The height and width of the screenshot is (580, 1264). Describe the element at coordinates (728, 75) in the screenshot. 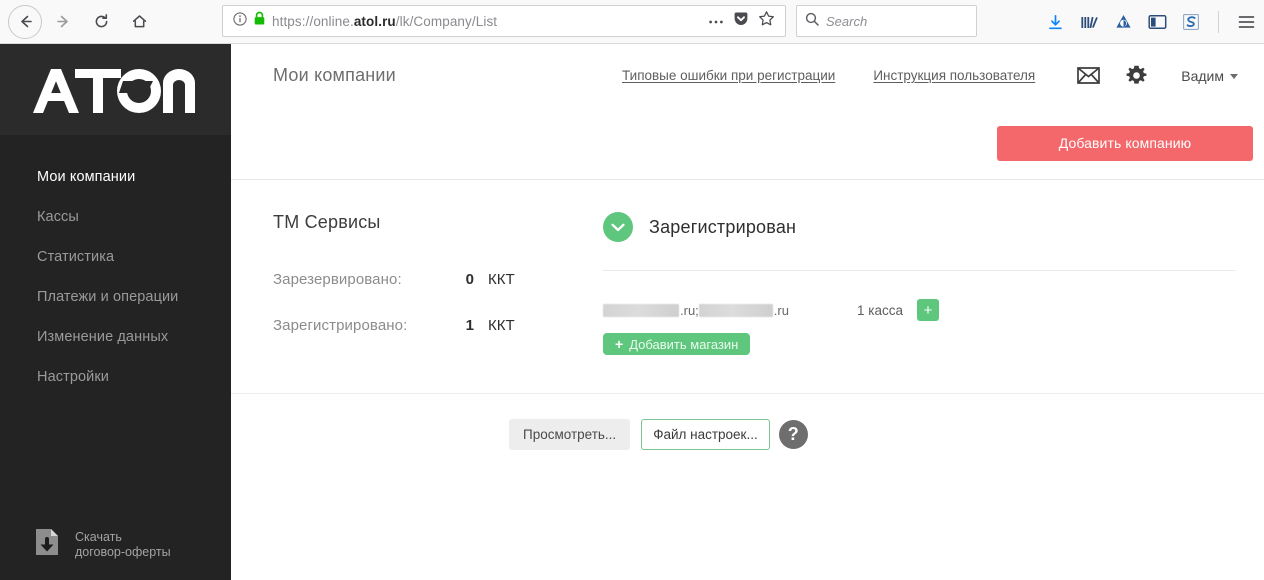

I see `link-typical-errors: Типовые ошибки при регистрации` at that location.